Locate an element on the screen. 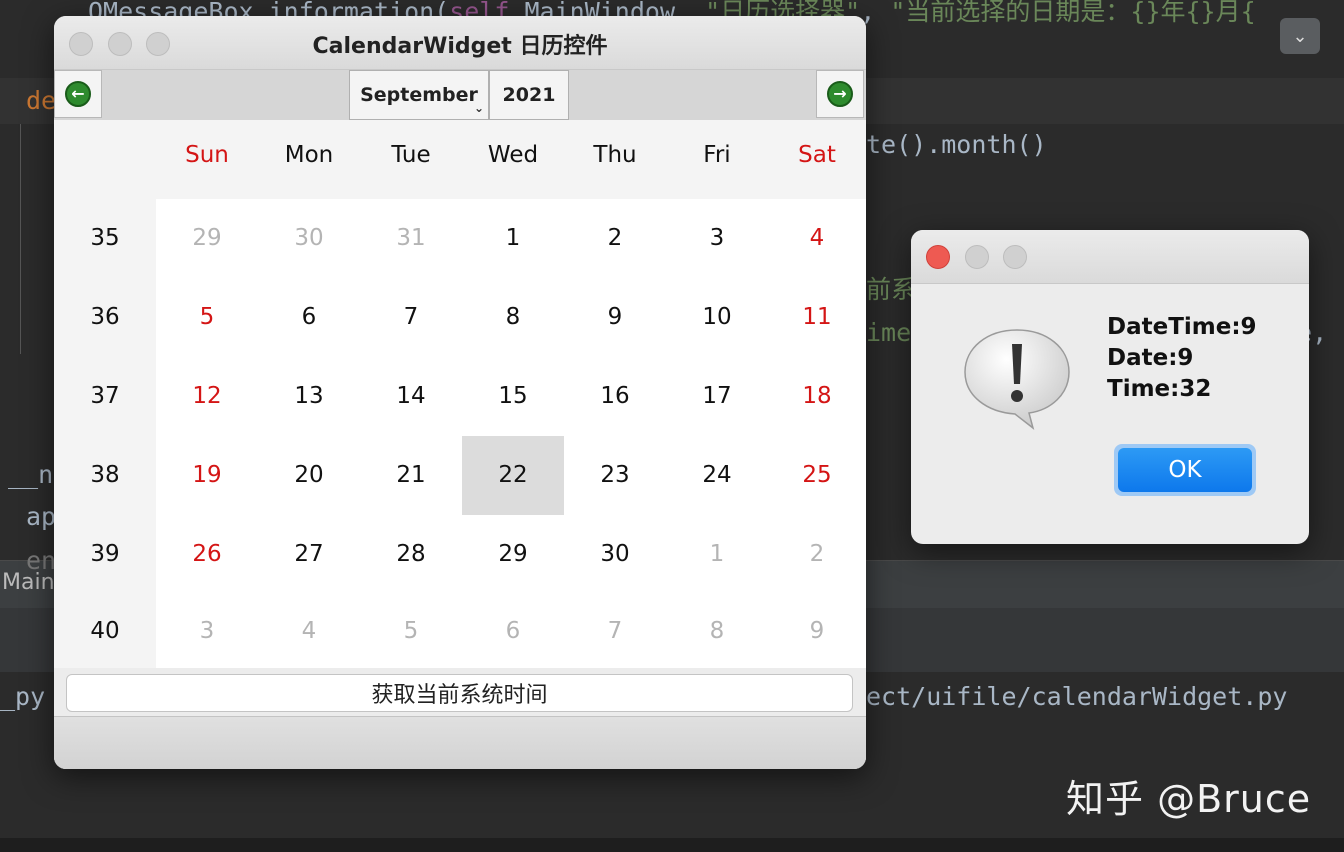 The image size is (1344, 852). calendar-titlebar: CalendarWidget 日历控件 is located at coordinates (460, 43).